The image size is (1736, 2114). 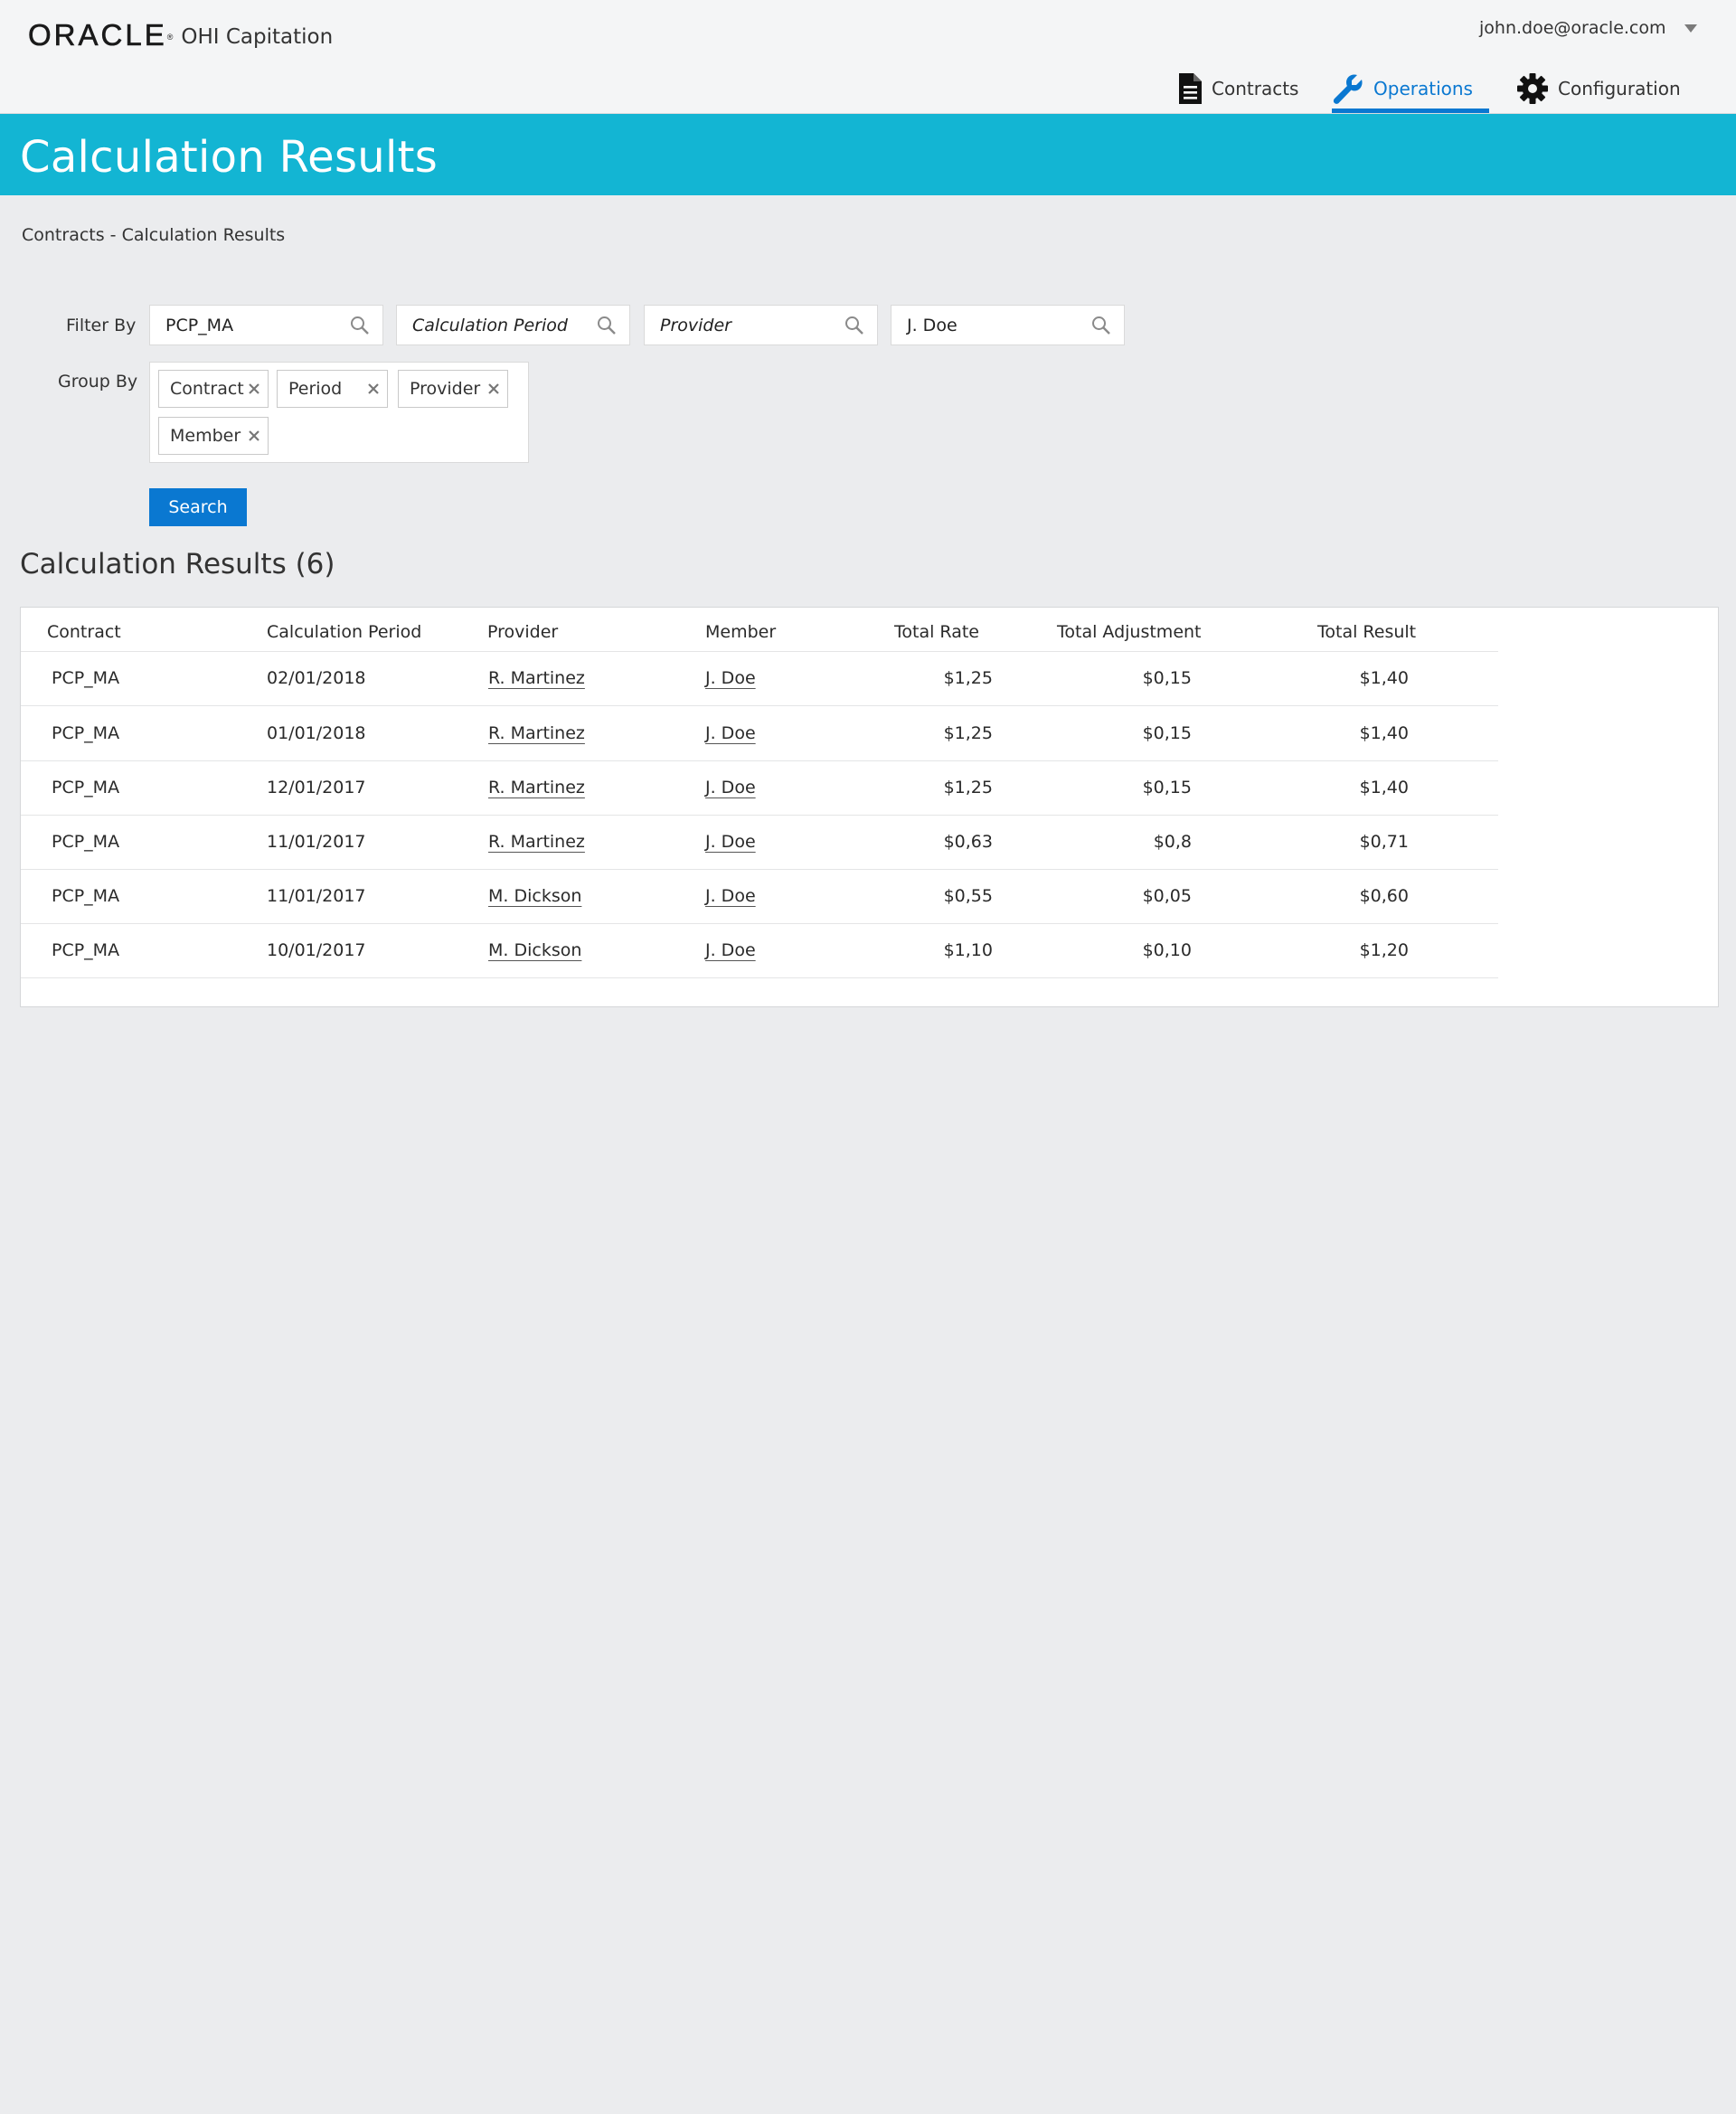 I want to click on cell-total-result: $0,60, so click(x=1384, y=896).